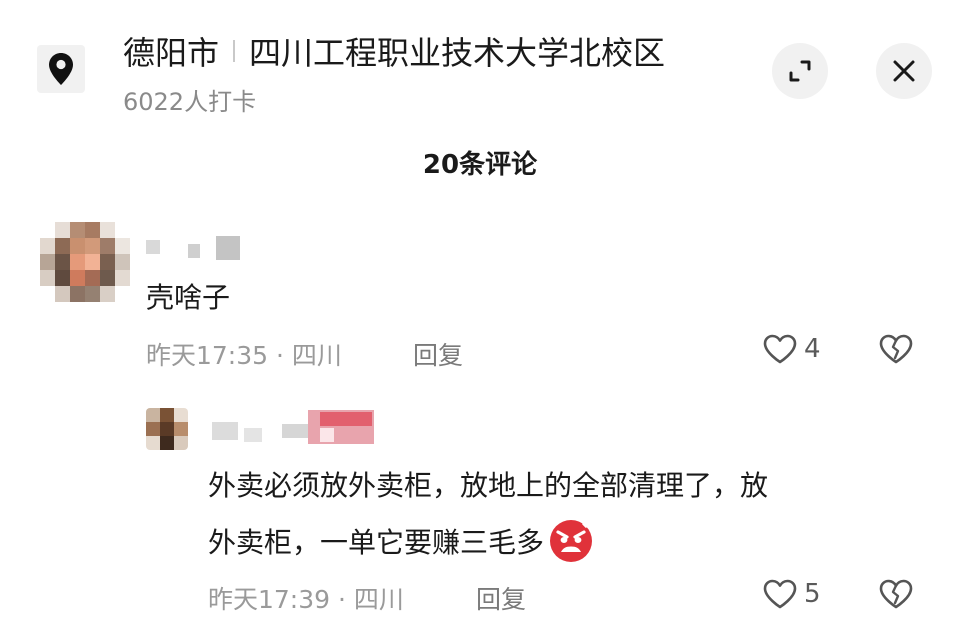 This screenshot has height=631, width=960. Describe the element at coordinates (306, 599) in the screenshot. I see `comment-meta: 昨天17:39 · 四川` at that location.